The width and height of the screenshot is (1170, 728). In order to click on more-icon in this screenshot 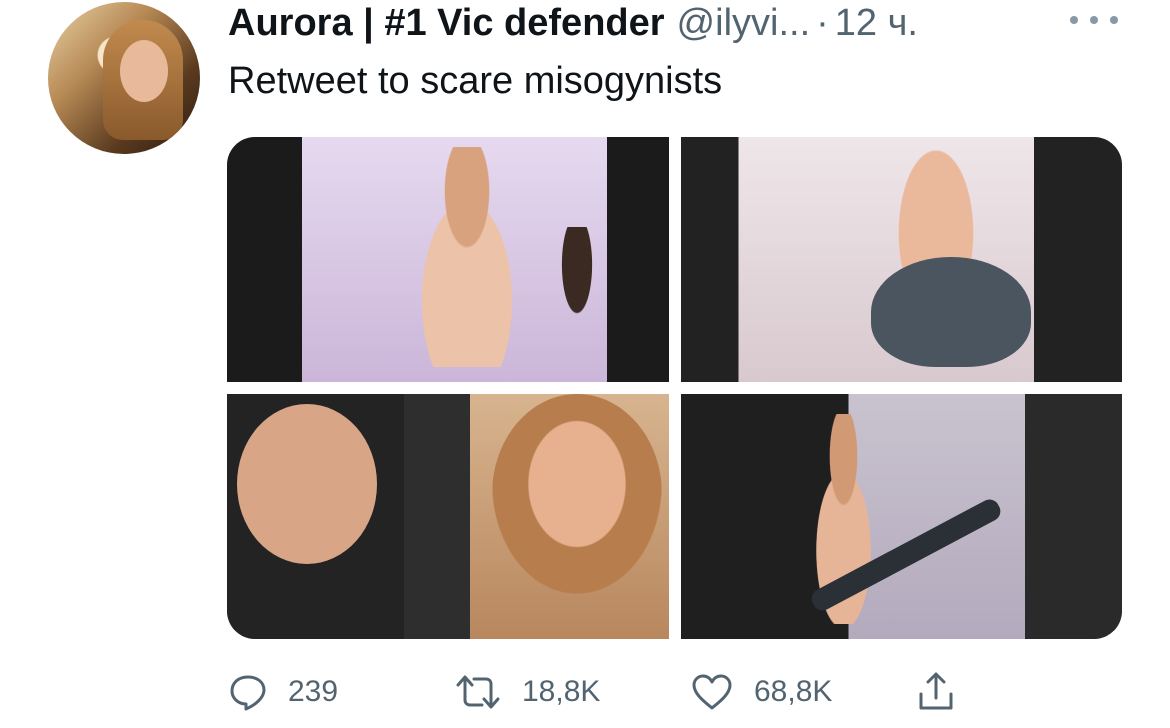, I will do `click(1094, 20)`.